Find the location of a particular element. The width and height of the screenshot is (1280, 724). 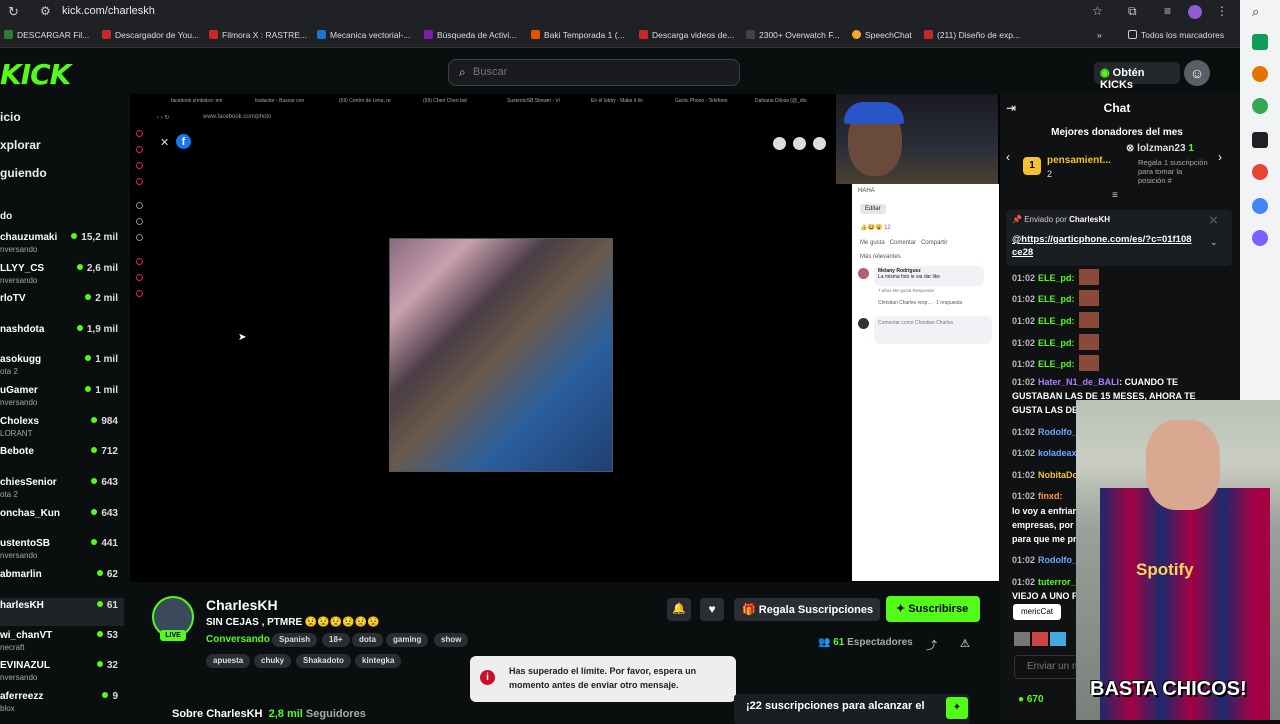

search-icon: ⌕ is located at coordinates (1260, 12).